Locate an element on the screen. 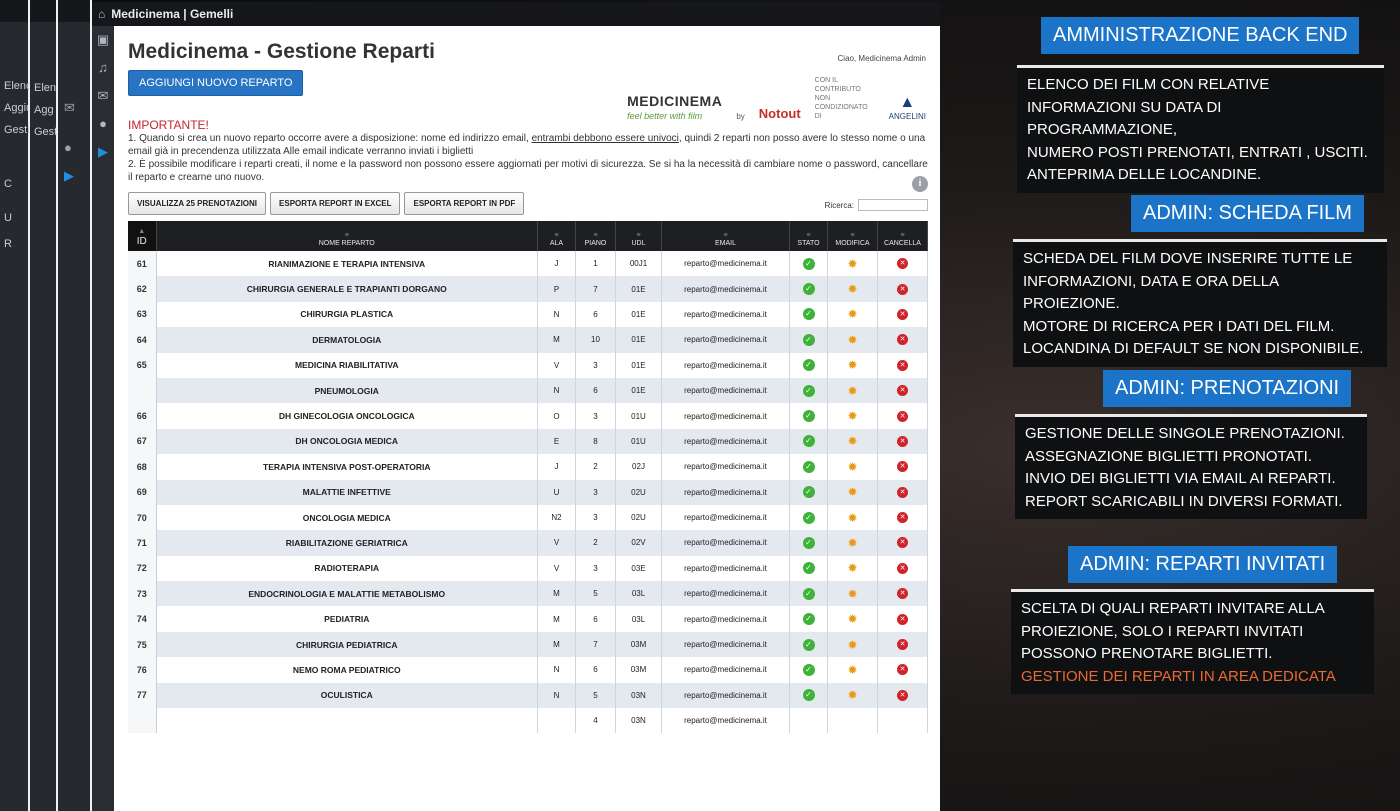  cell-udl: 02U is located at coordinates (638, 517).